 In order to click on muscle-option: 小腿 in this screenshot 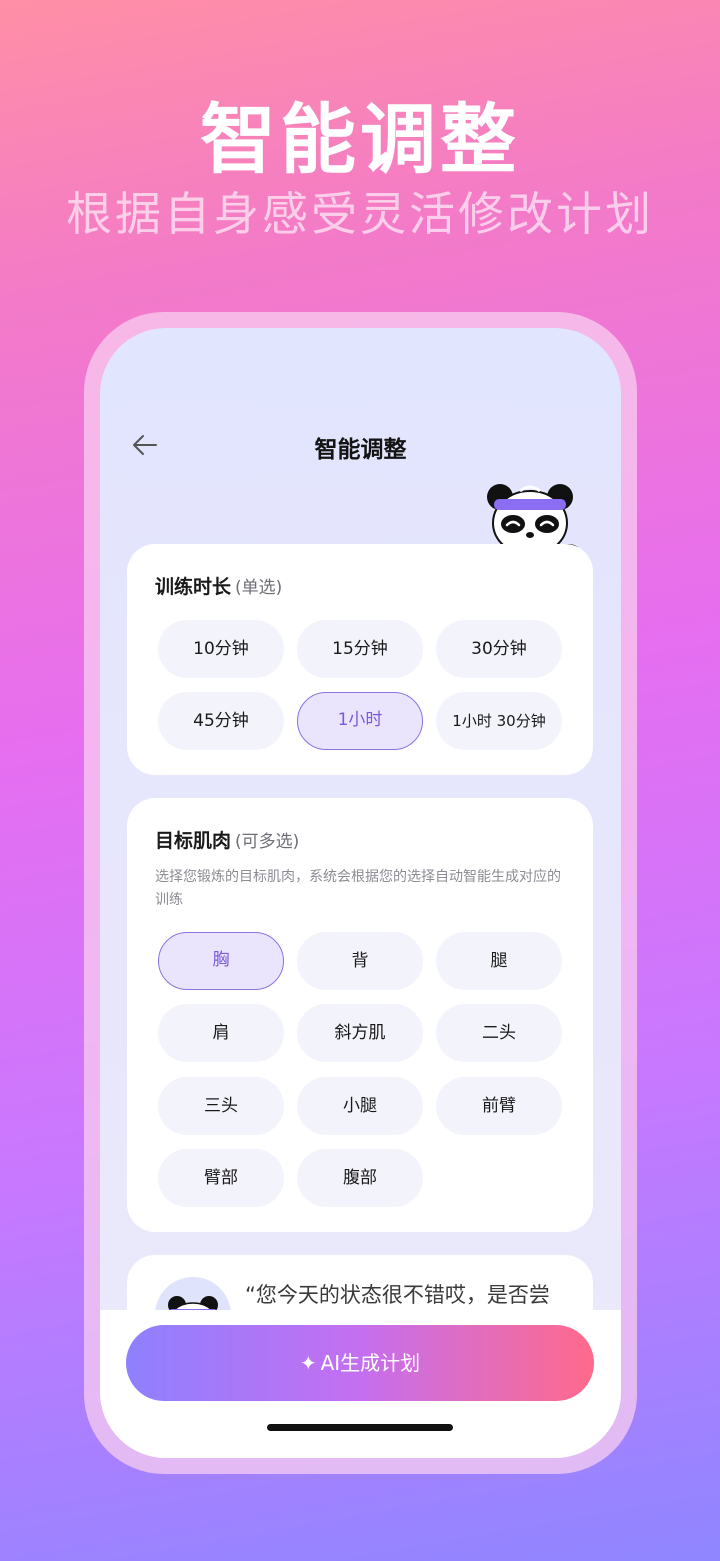, I will do `click(360, 1106)`.